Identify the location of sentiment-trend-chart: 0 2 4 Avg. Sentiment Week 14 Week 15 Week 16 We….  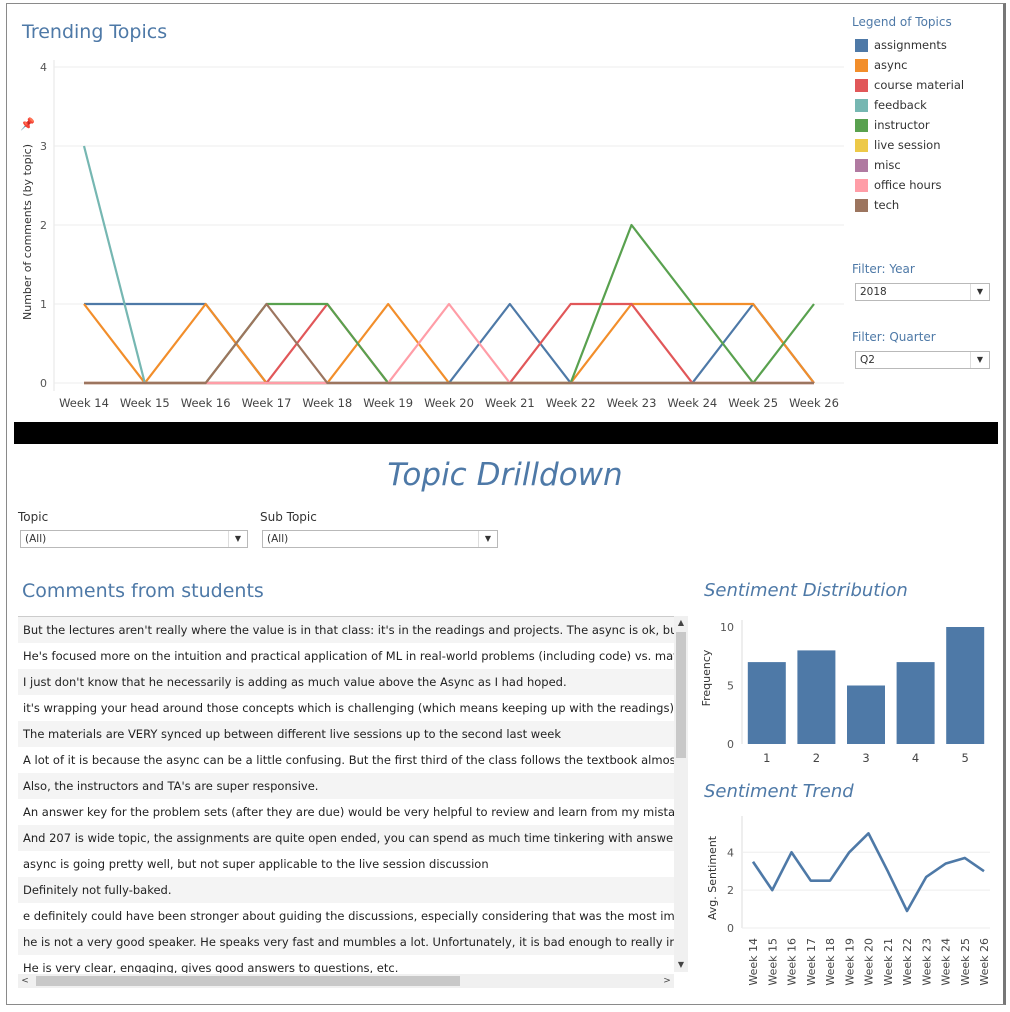
(844, 906).